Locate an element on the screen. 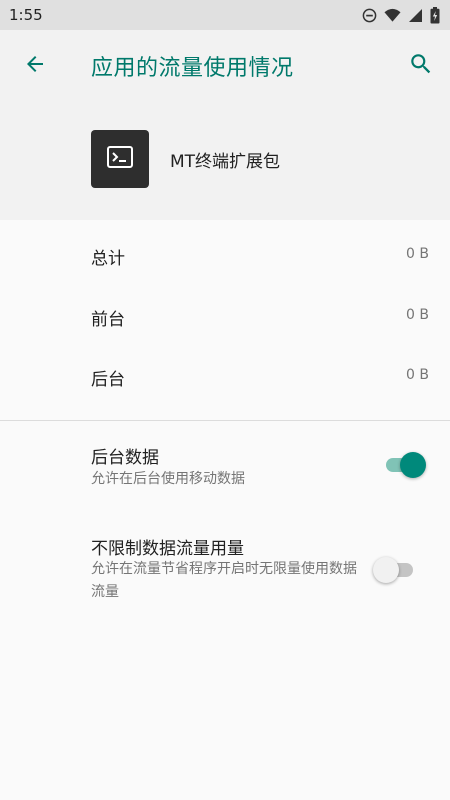 Image resolution: width=450 pixels, height=800 pixels. do-not-disturb-icon is located at coordinates (369, 15).